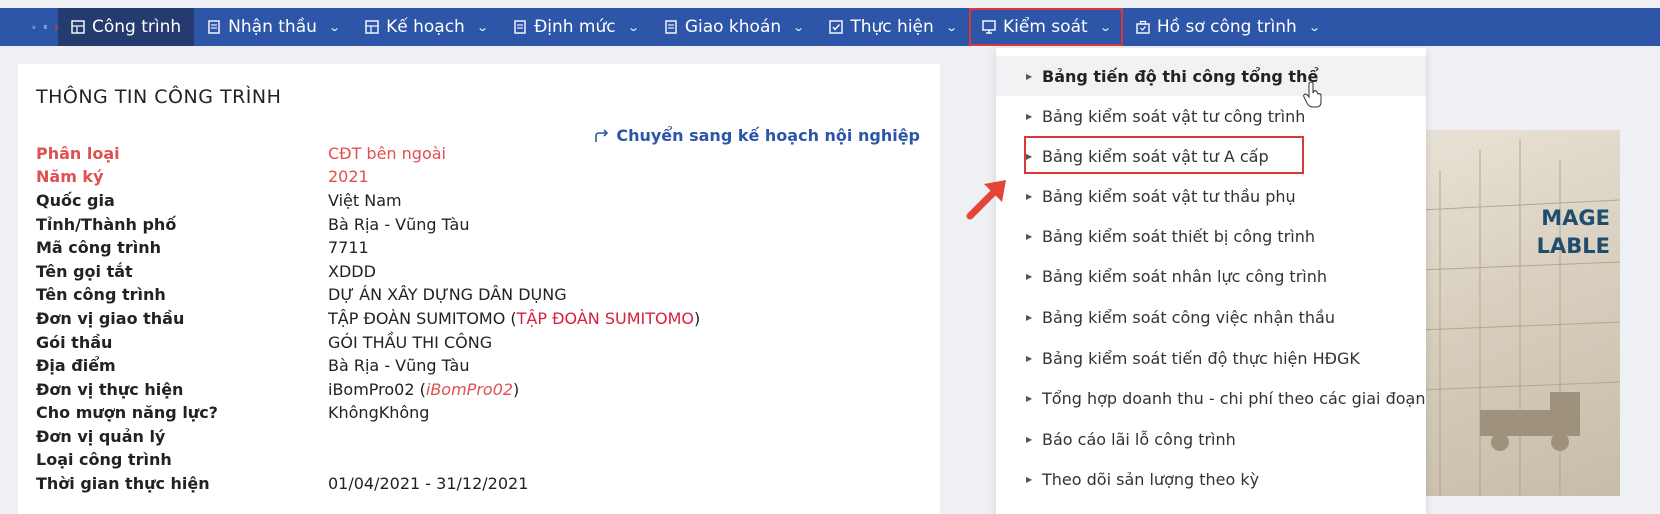  What do you see at coordinates (428, 483) in the screenshot?
I see `info-value: 01/04/2021 - 31/12/2021` at bounding box center [428, 483].